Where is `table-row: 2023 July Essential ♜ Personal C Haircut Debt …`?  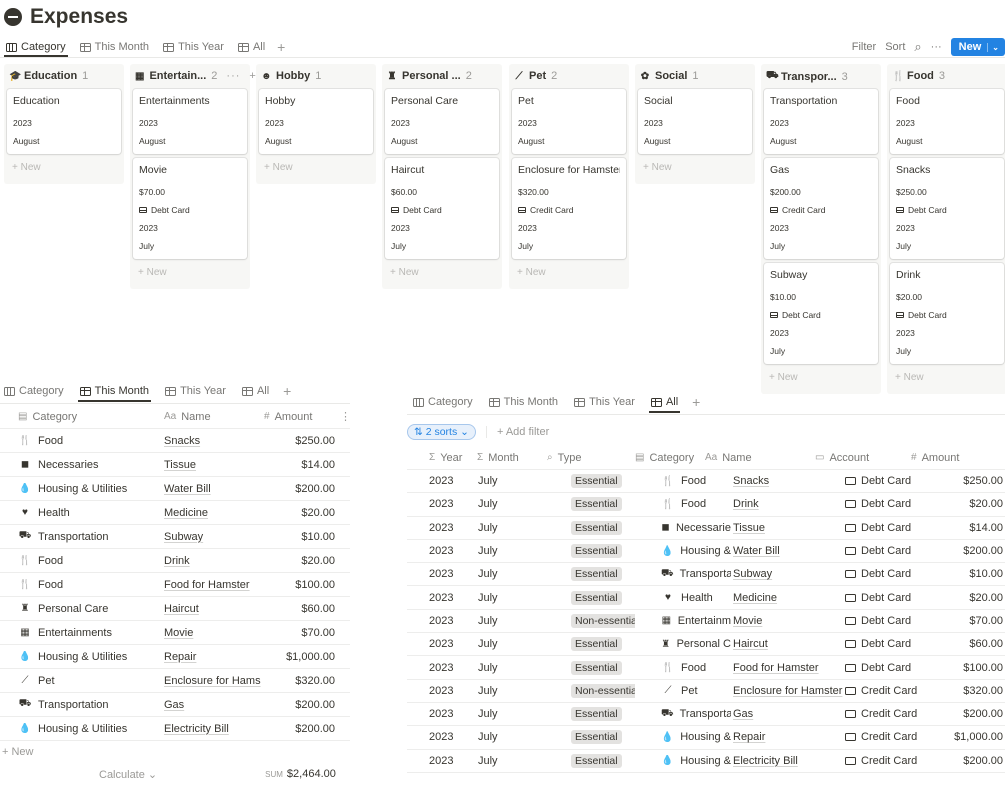 table-row: 2023 July Essential ♜ Personal C Haircut Debt … is located at coordinates (706, 645).